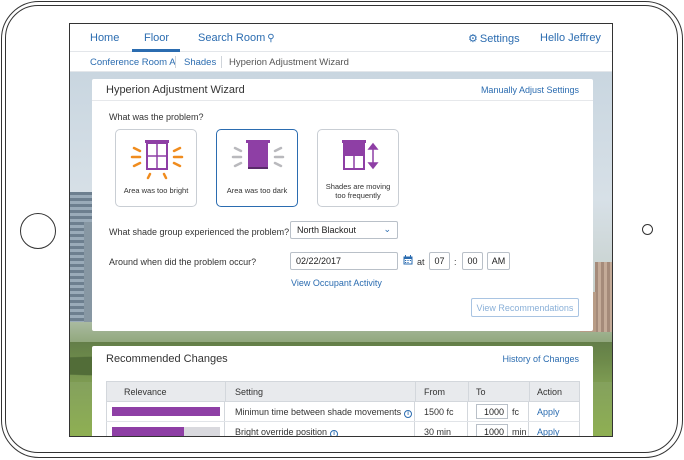  I want to click on gear-icon: ⚙, so click(473, 39).